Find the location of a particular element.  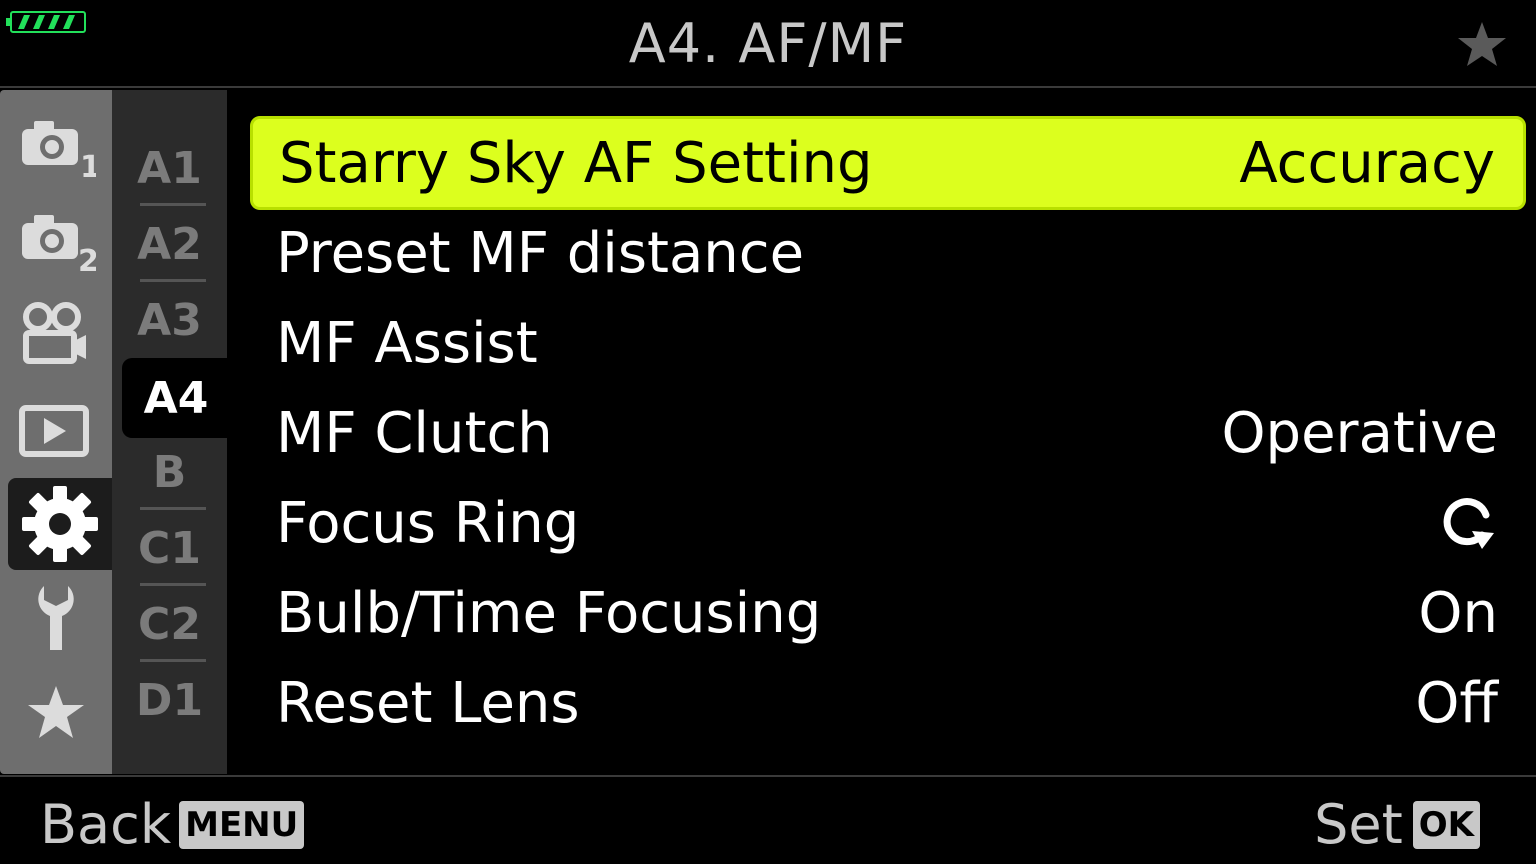

category-video-menu is located at coordinates (56, 334).